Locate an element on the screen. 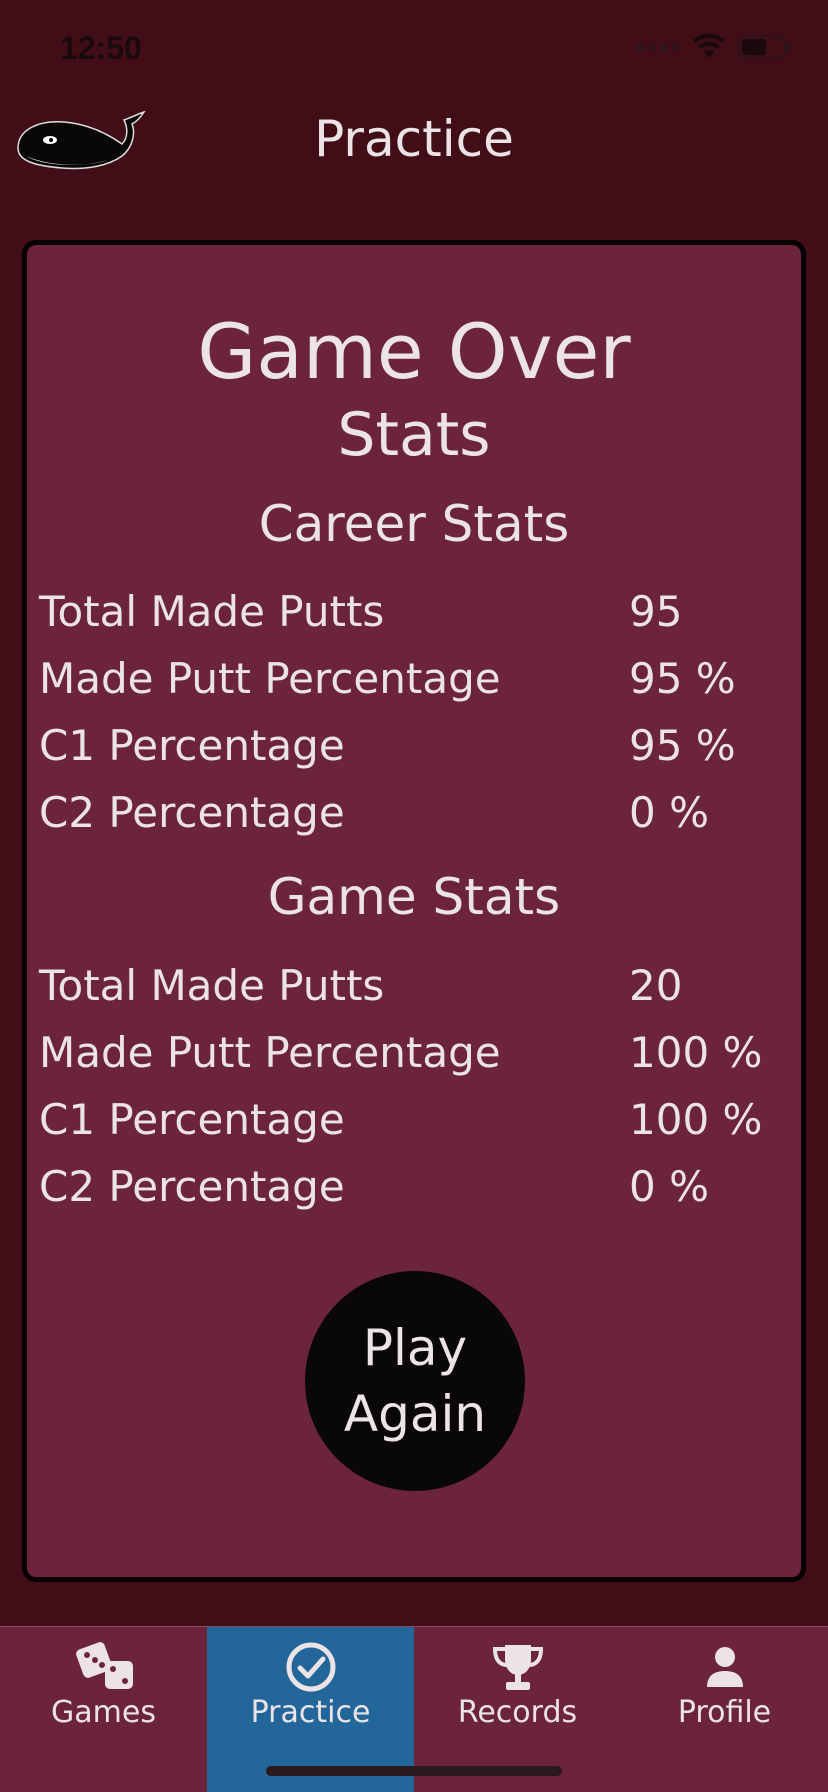 This screenshot has width=828, height=1792. home-indicator is located at coordinates (414, 1771).